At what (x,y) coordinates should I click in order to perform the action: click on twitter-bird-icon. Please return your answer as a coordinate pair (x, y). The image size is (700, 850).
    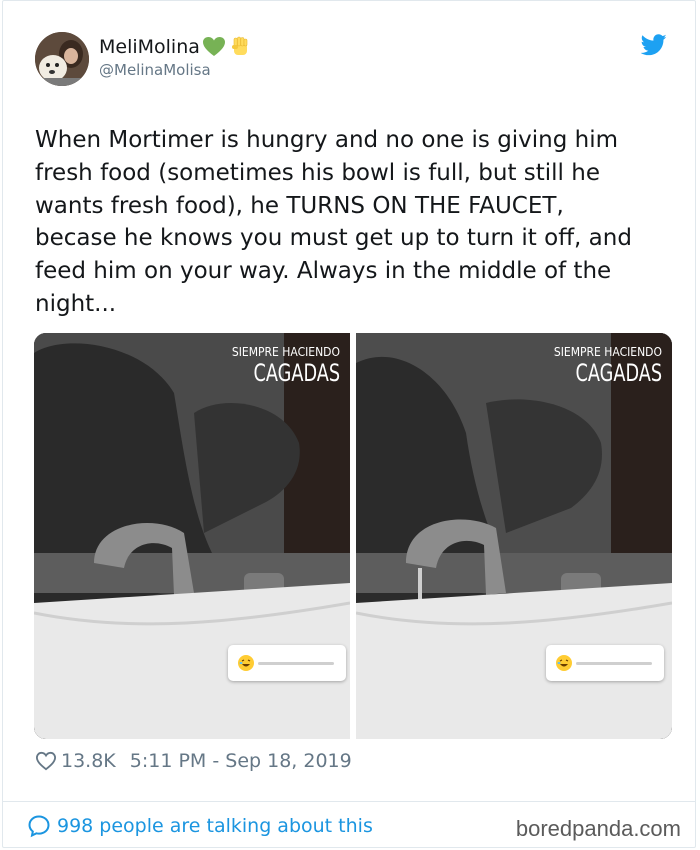
    Looking at the image, I should click on (654, 45).